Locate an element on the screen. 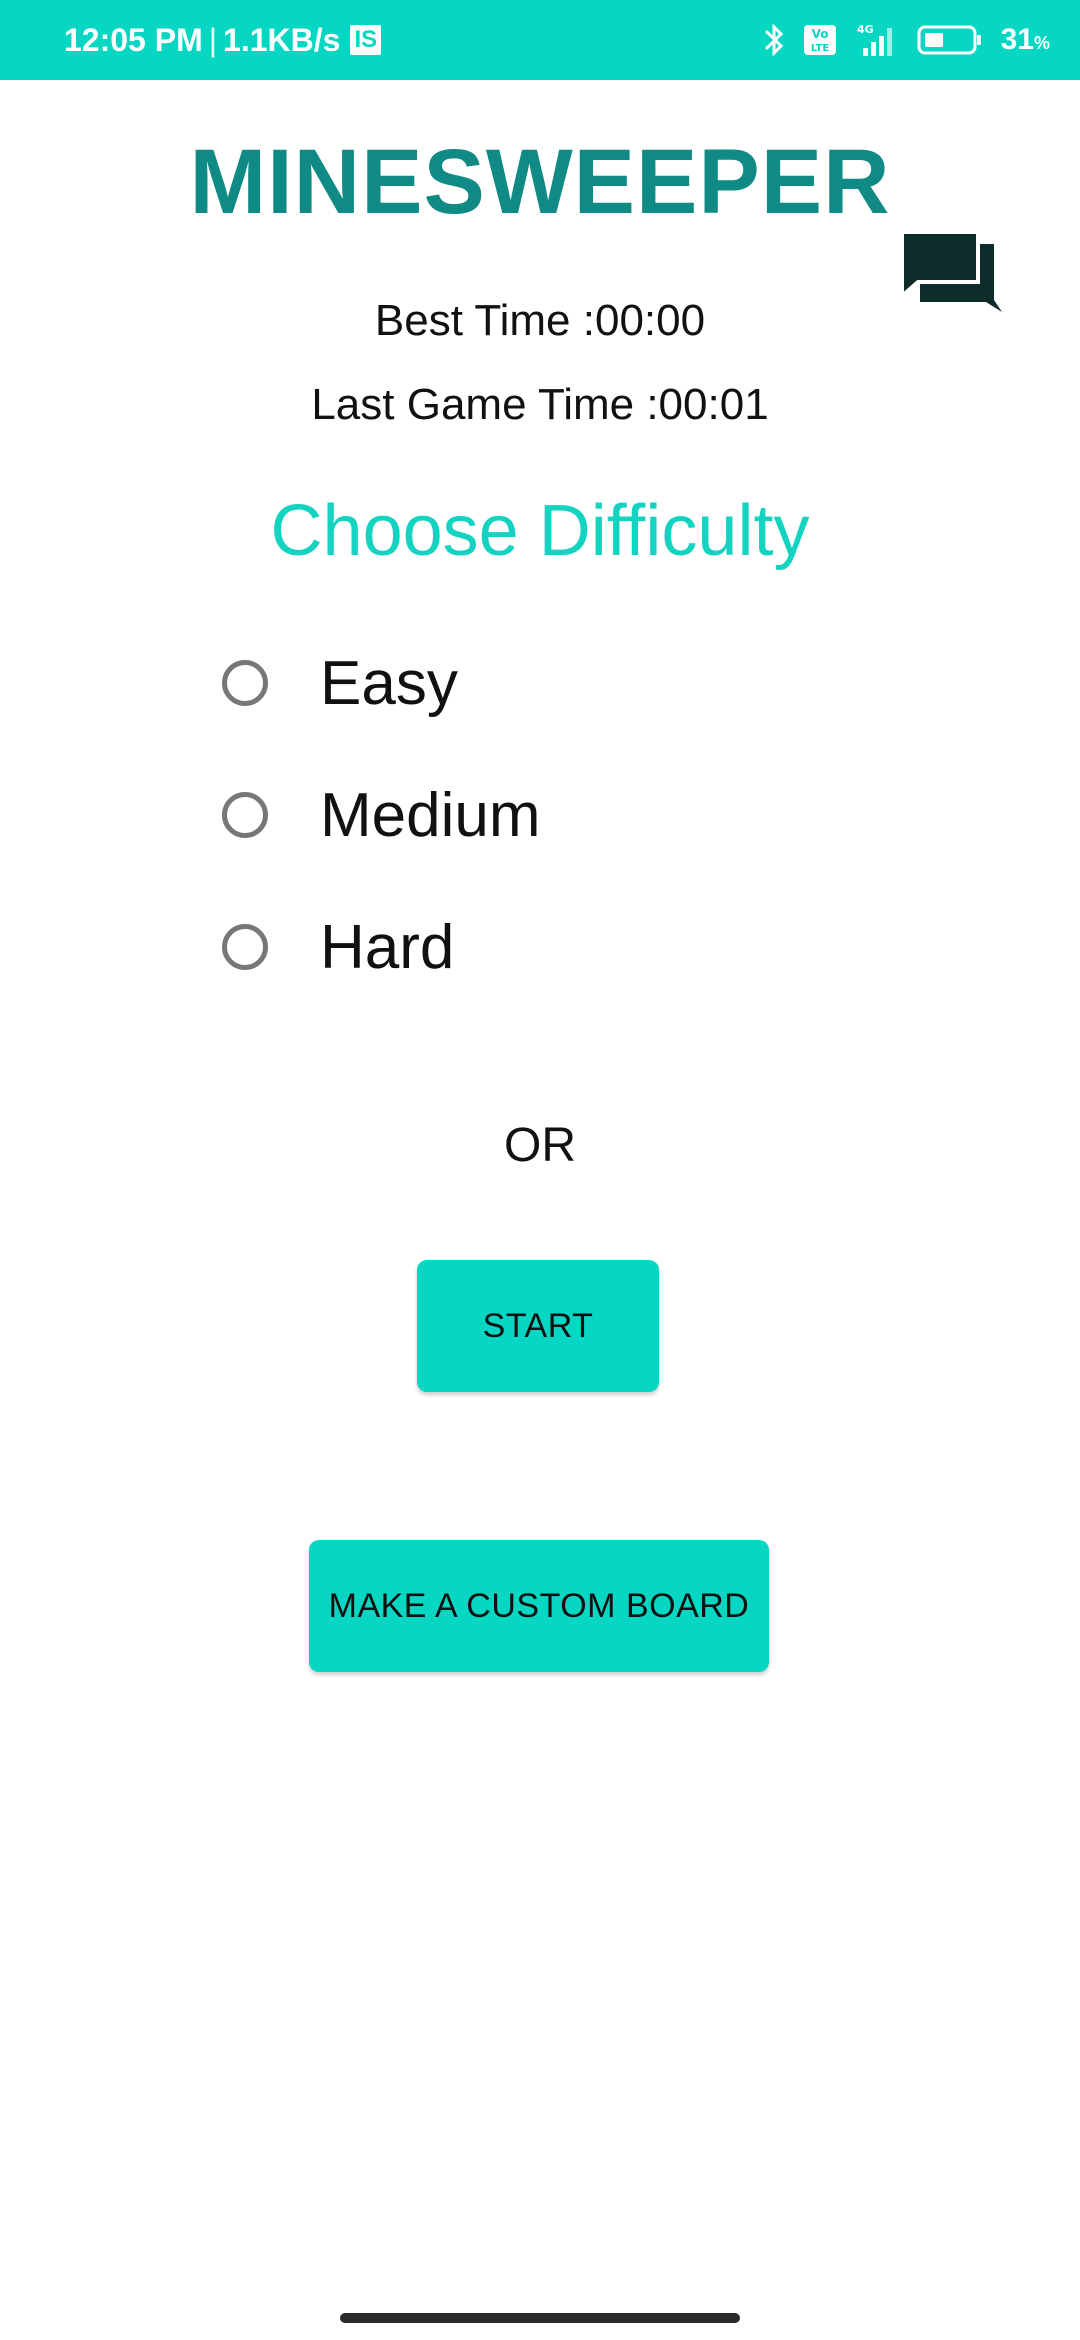 The height and width of the screenshot is (2340, 1080). last-game-time-text: Last Game Time :00:01 is located at coordinates (540, 404).